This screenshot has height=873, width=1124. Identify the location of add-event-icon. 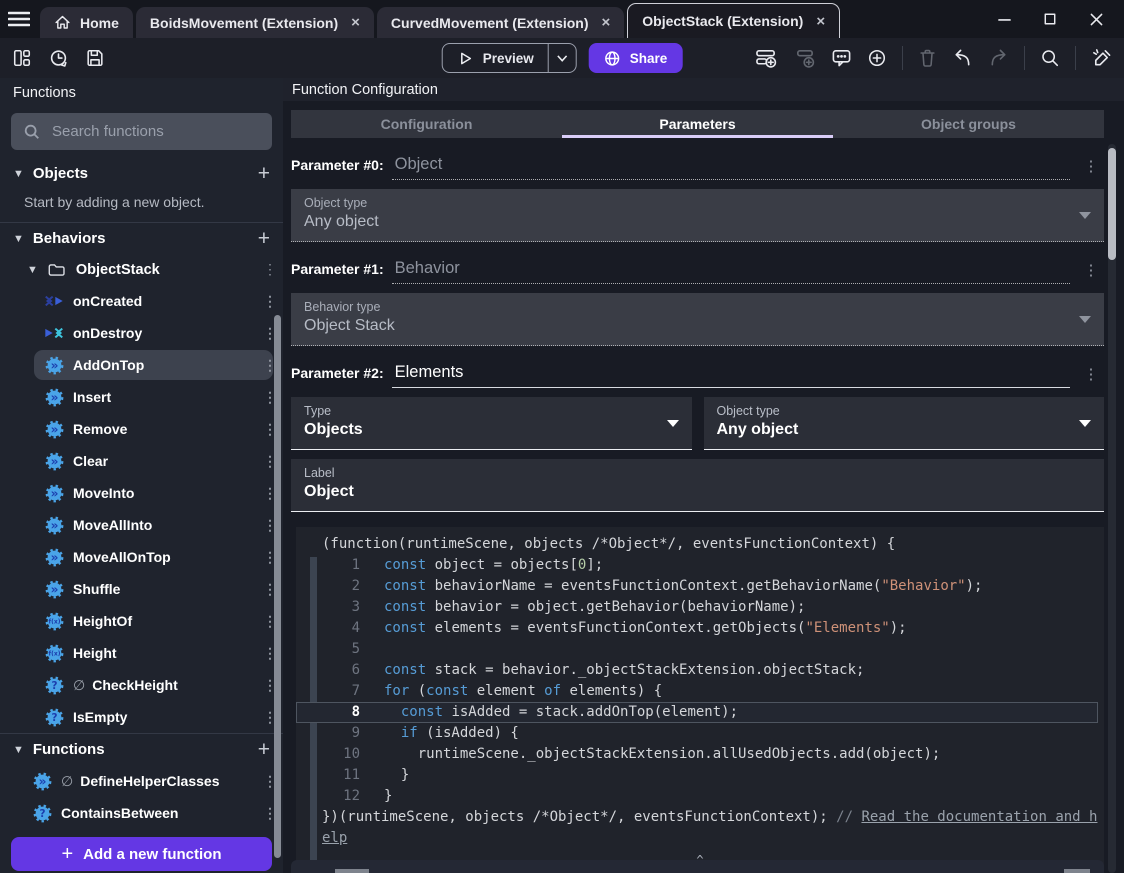
(766, 58).